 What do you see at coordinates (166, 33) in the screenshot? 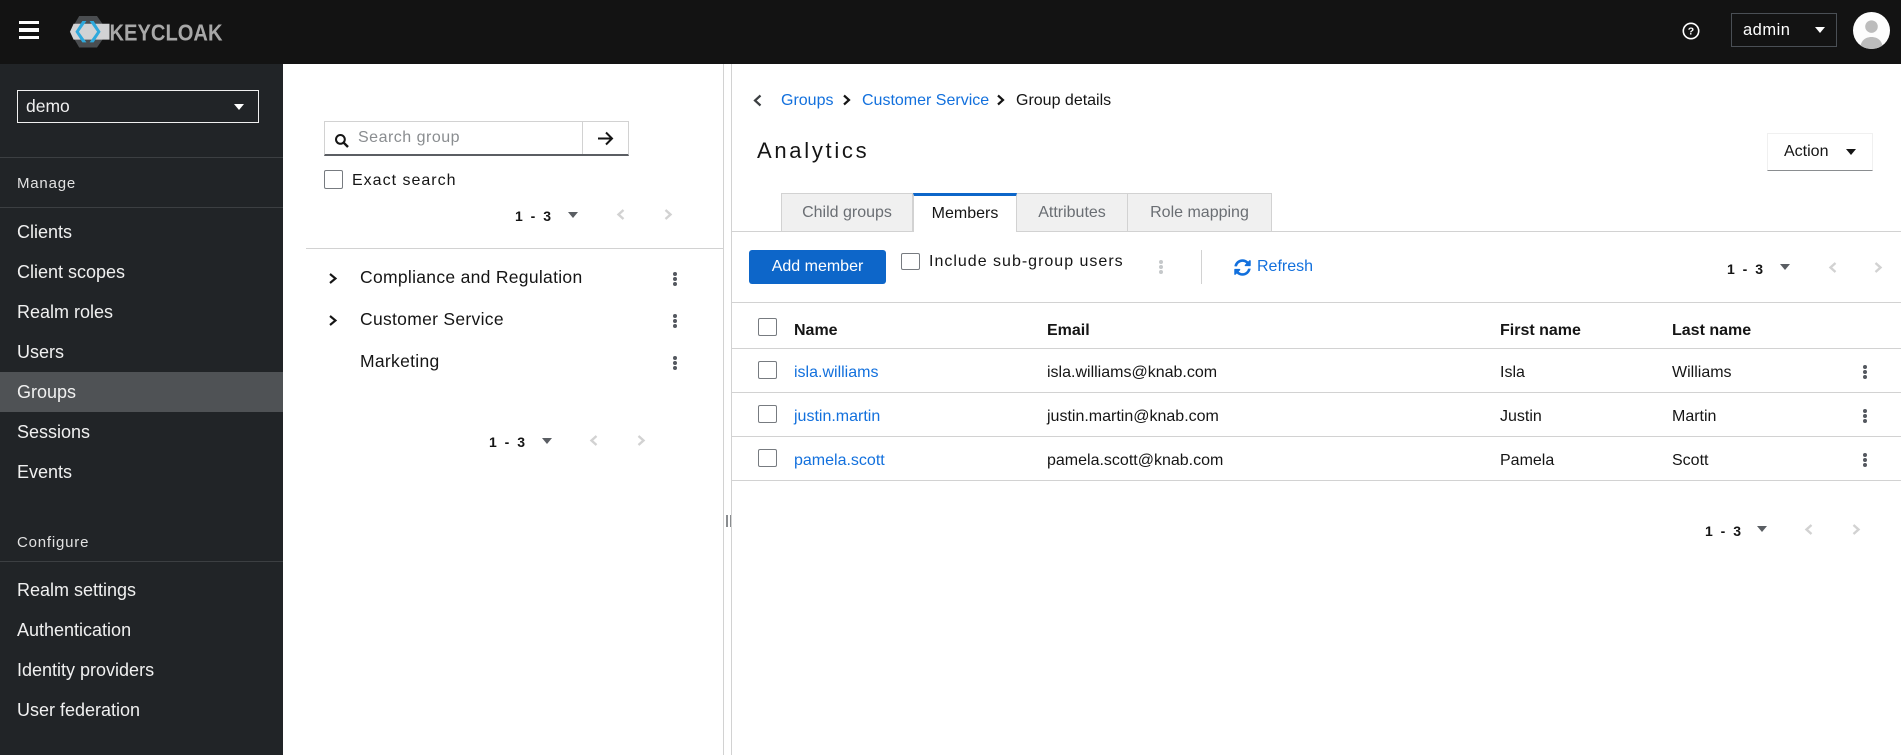
I see `svg-text: KEYCLOAK` at bounding box center [166, 33].